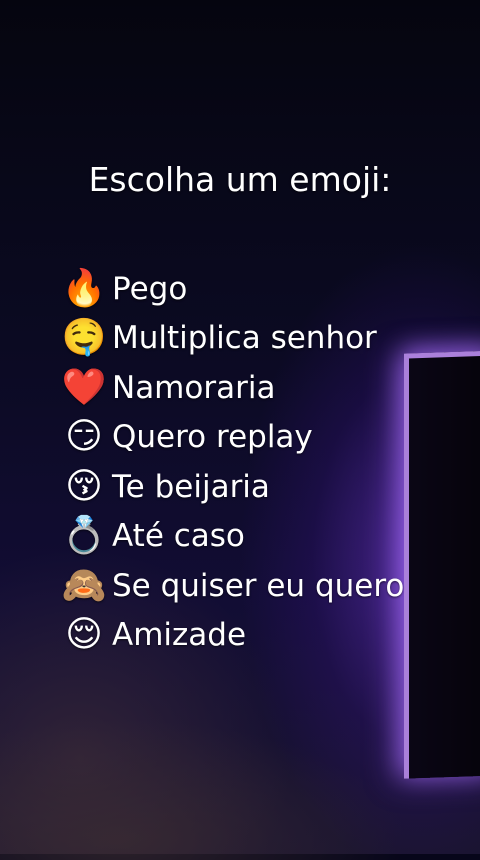  Describe the element at coordinates (240, 179) in the screenshot. I see `page-title: Escolha um emoji:` at that location.